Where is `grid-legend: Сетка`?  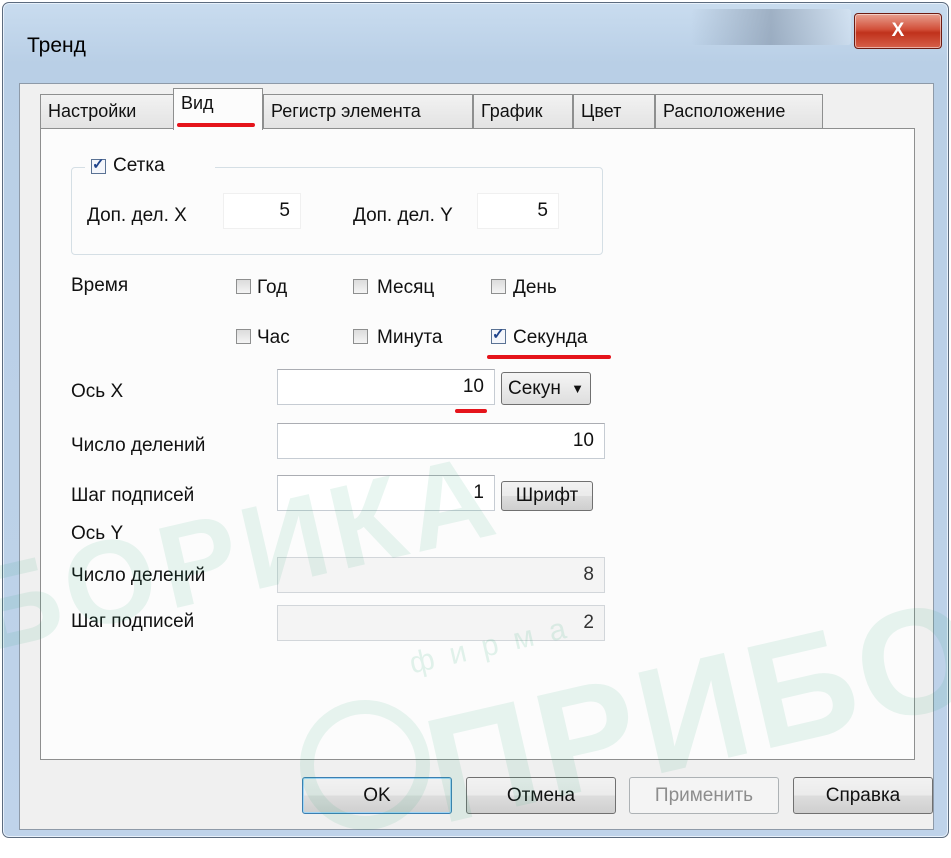
grid-legend: Сетка is located at coordinates (150, 166).